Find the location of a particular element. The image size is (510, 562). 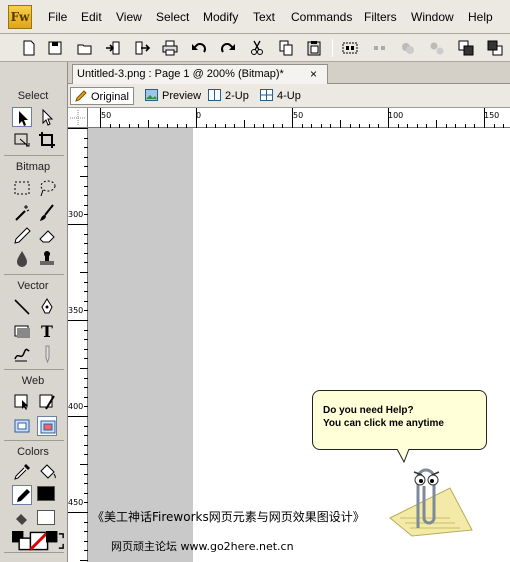

redo-icon is located at coordinates (228, 48).